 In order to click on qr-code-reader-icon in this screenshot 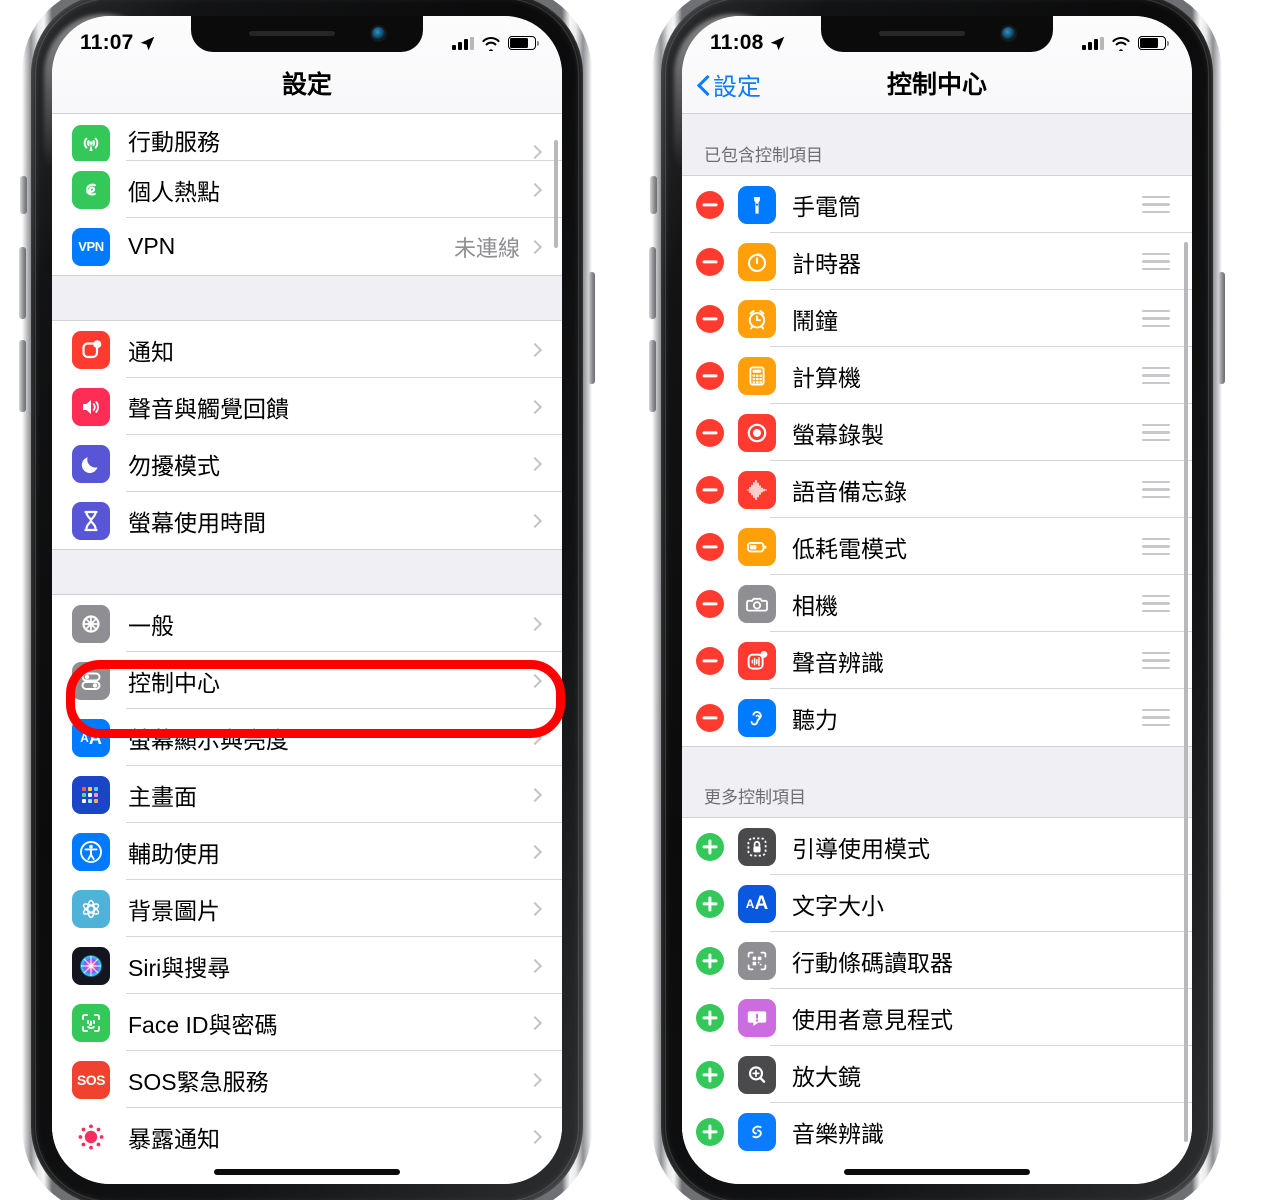, I will do `click(757, 960)`.